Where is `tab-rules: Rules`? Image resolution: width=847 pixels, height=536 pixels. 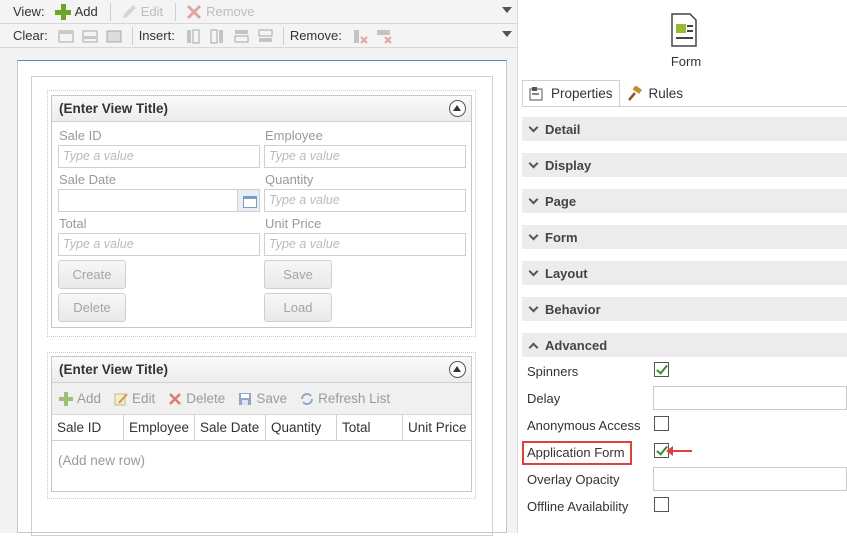
tab-rules: Rules is located at coordinates (655, 93).